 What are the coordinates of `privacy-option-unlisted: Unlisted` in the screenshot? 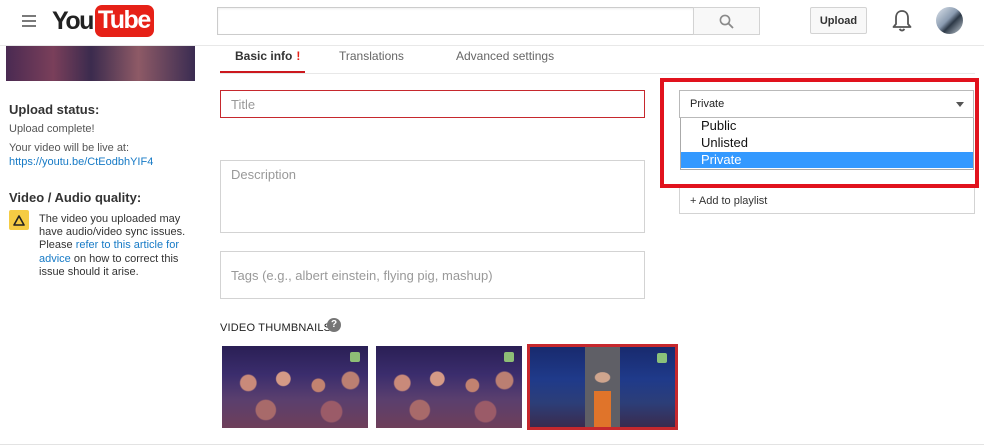 It's located at (827, 143).